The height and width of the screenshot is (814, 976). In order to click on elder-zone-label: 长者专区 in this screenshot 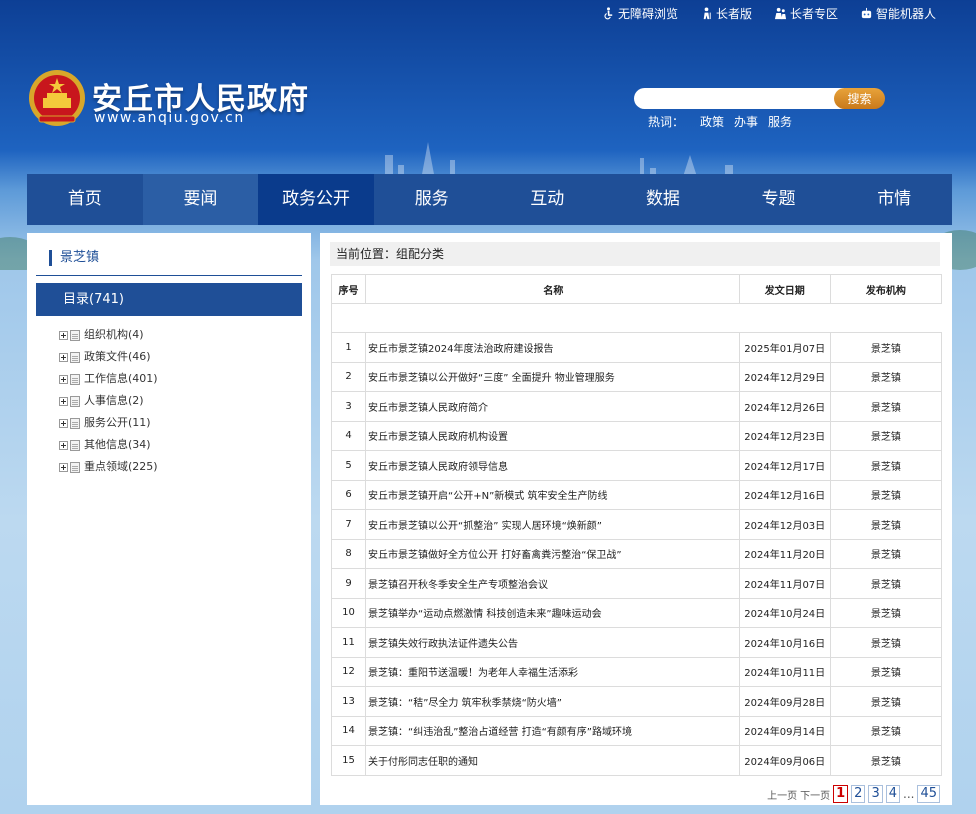, I will do `click(813, 14)`.